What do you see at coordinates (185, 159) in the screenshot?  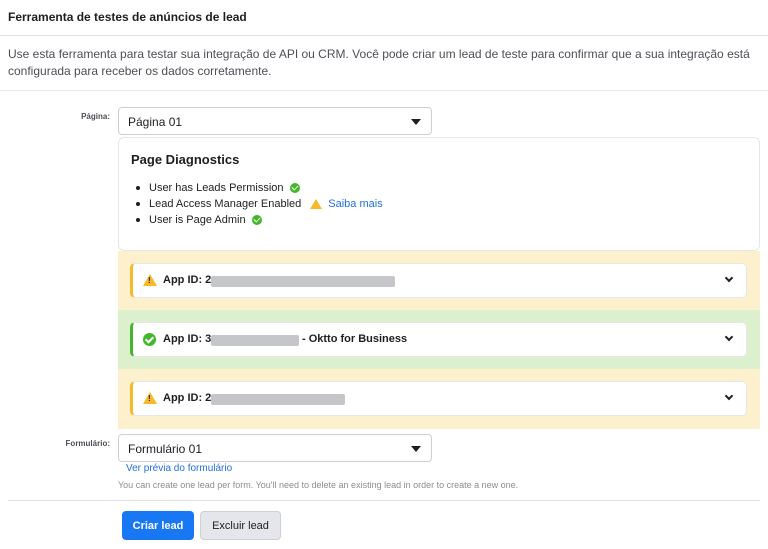 I see `diagnostics-title: Page Diagnostics` at bounding box center [185, 159].